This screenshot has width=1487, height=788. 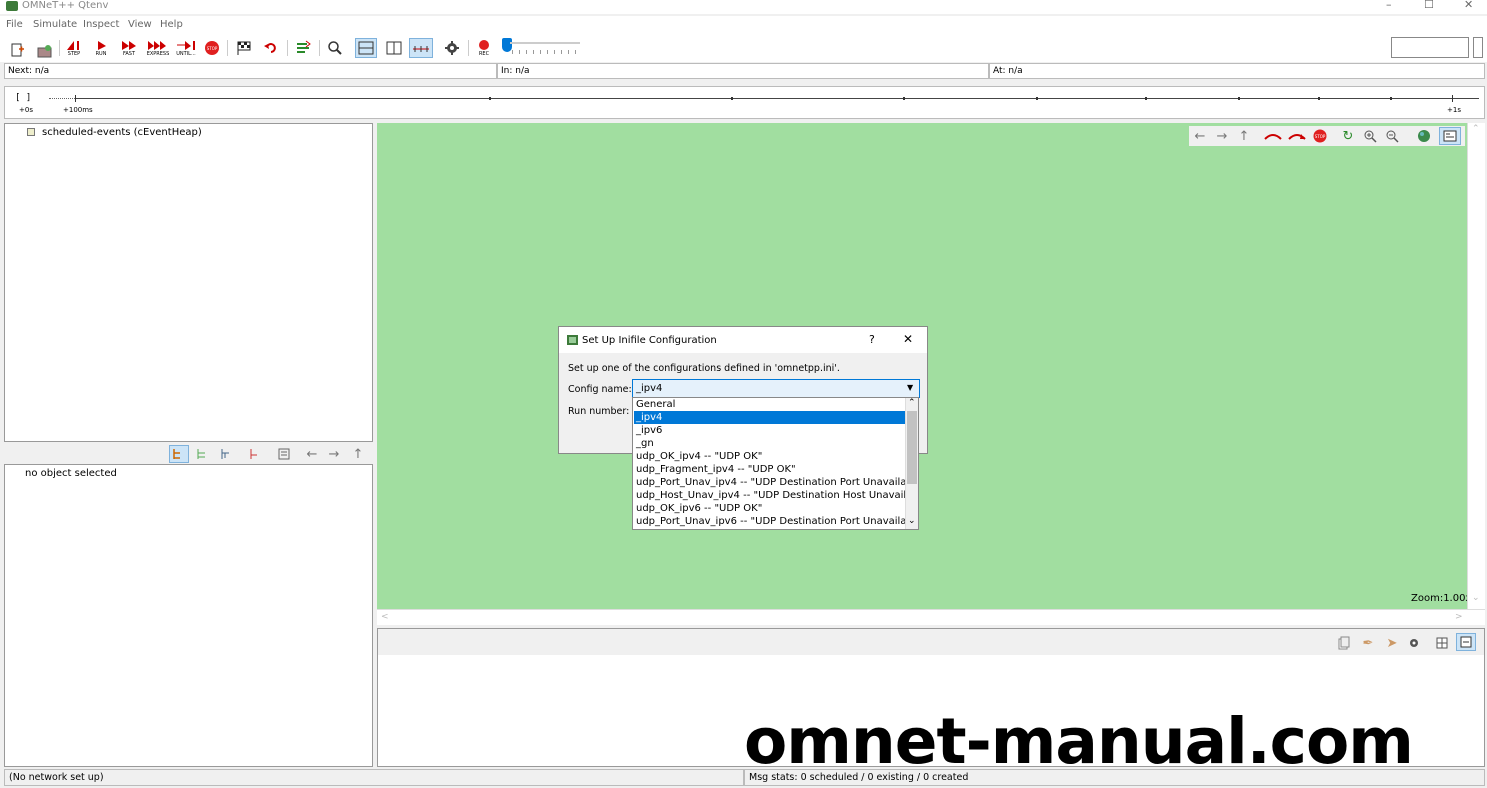 I want to click on zoom-out-icon, so click(x=1392, y=136).